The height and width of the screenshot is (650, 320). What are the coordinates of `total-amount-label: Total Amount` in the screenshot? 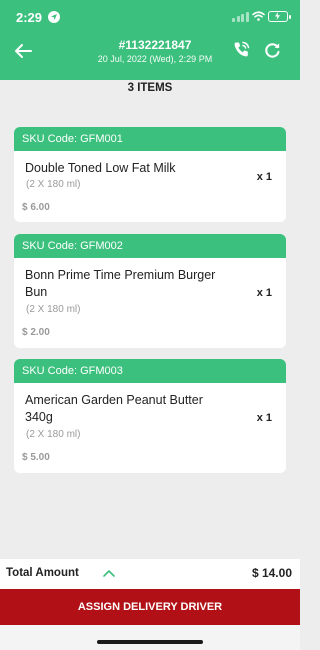 It's located at (42, 573).